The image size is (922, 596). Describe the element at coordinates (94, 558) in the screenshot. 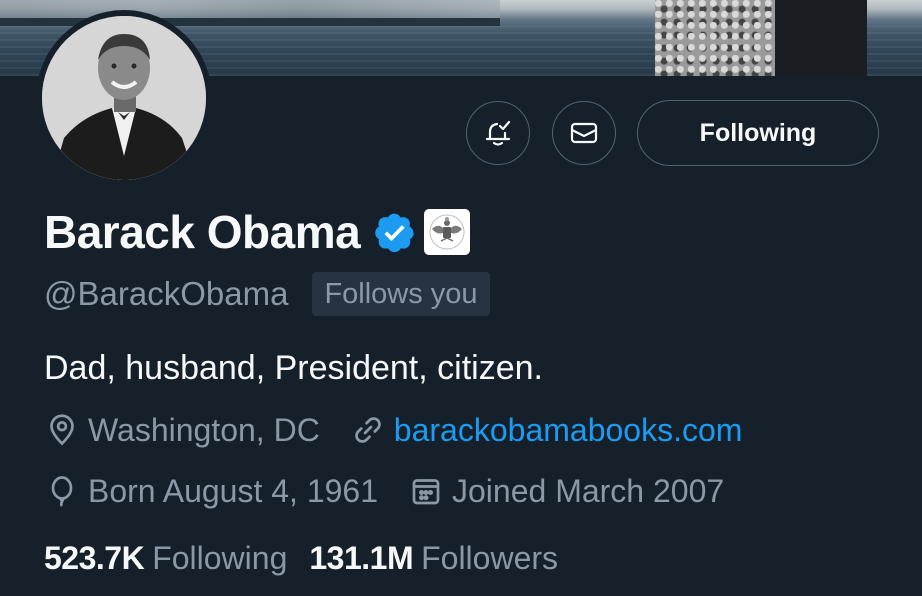

I see `following-count: 523.7K` at that location.